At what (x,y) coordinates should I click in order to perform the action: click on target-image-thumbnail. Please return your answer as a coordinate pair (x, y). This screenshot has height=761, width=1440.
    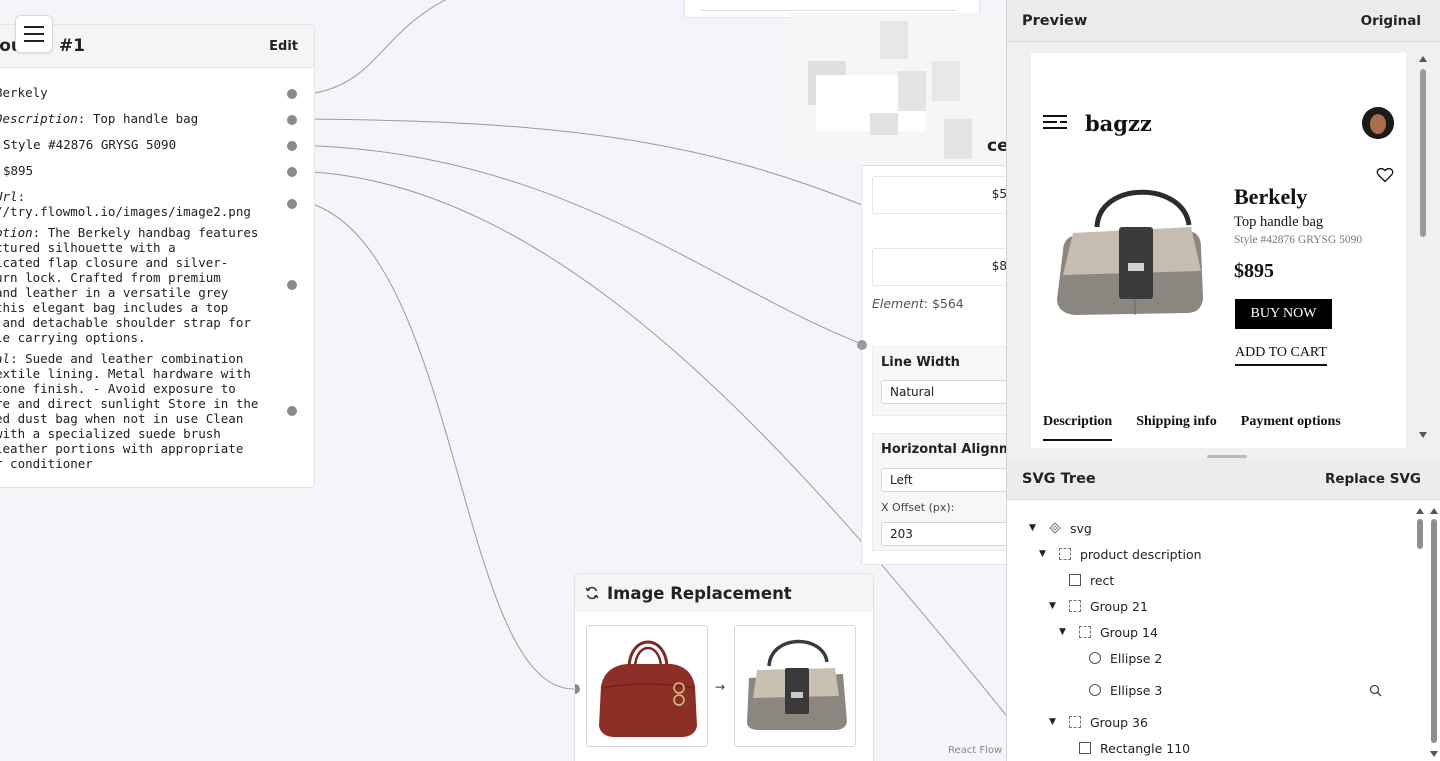
    Looking at the image, I should click on (795, 686).